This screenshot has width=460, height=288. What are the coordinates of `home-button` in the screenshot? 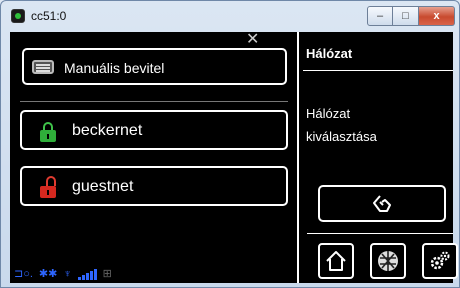 It's located at (336, 261).